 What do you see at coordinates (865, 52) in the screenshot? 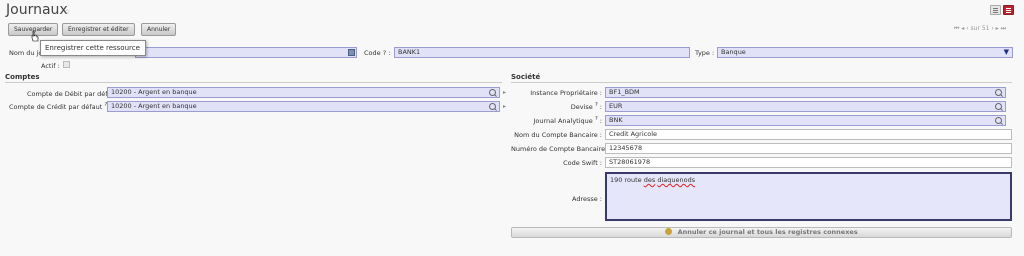
I see `type-select: Banque ▼` at bounding box center [865, 52].